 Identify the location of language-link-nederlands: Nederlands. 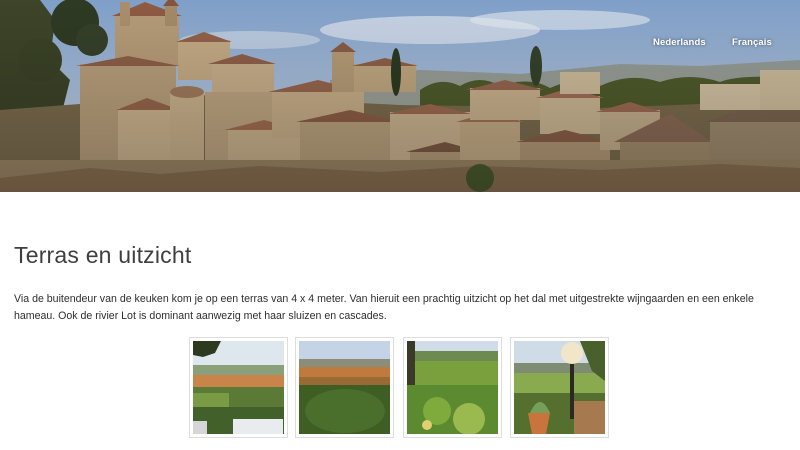
(679, 42).